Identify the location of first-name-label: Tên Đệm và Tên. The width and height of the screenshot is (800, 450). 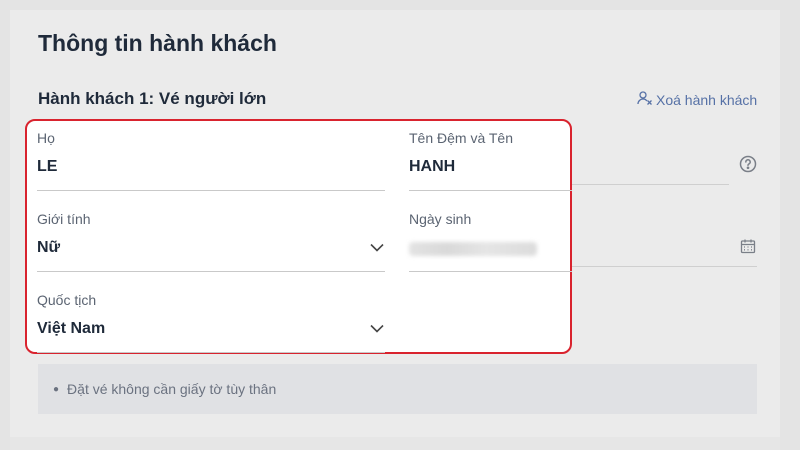
(461, 138).